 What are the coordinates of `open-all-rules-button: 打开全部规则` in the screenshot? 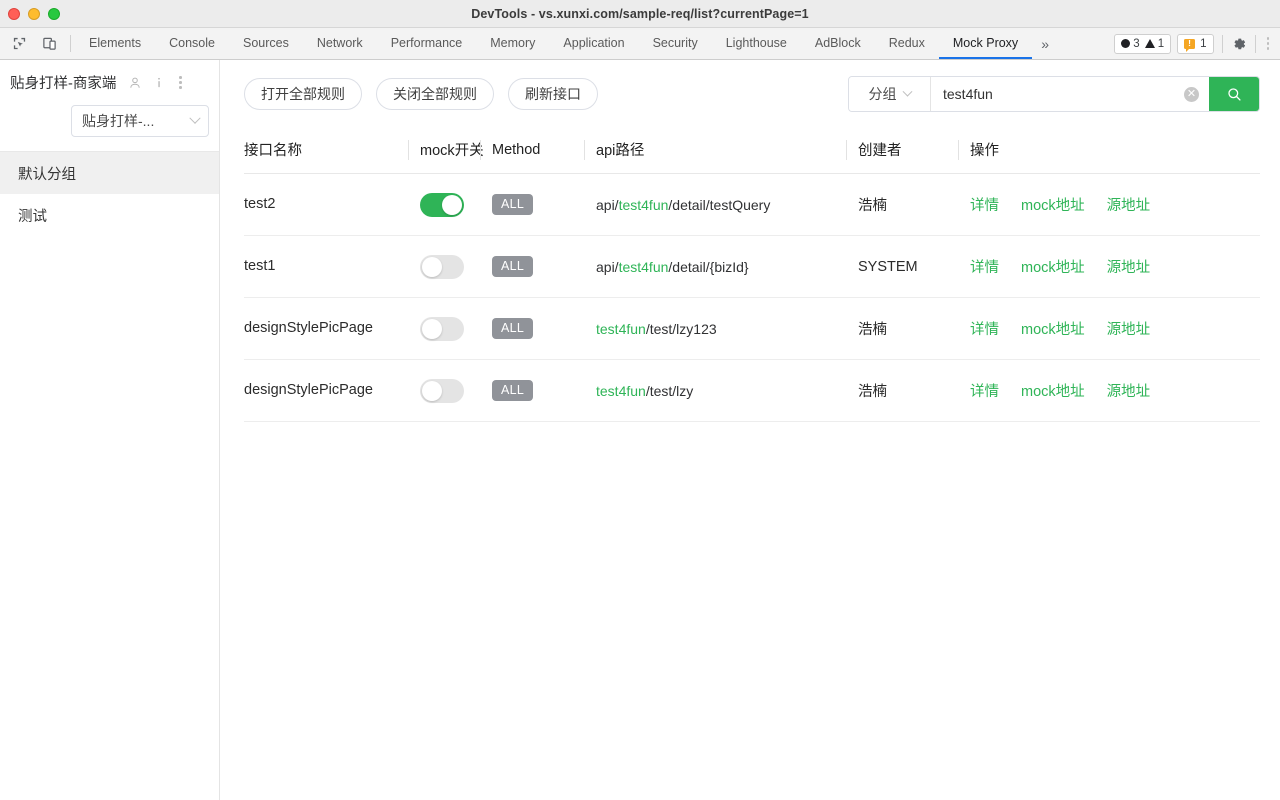 It's located at (303, 94).